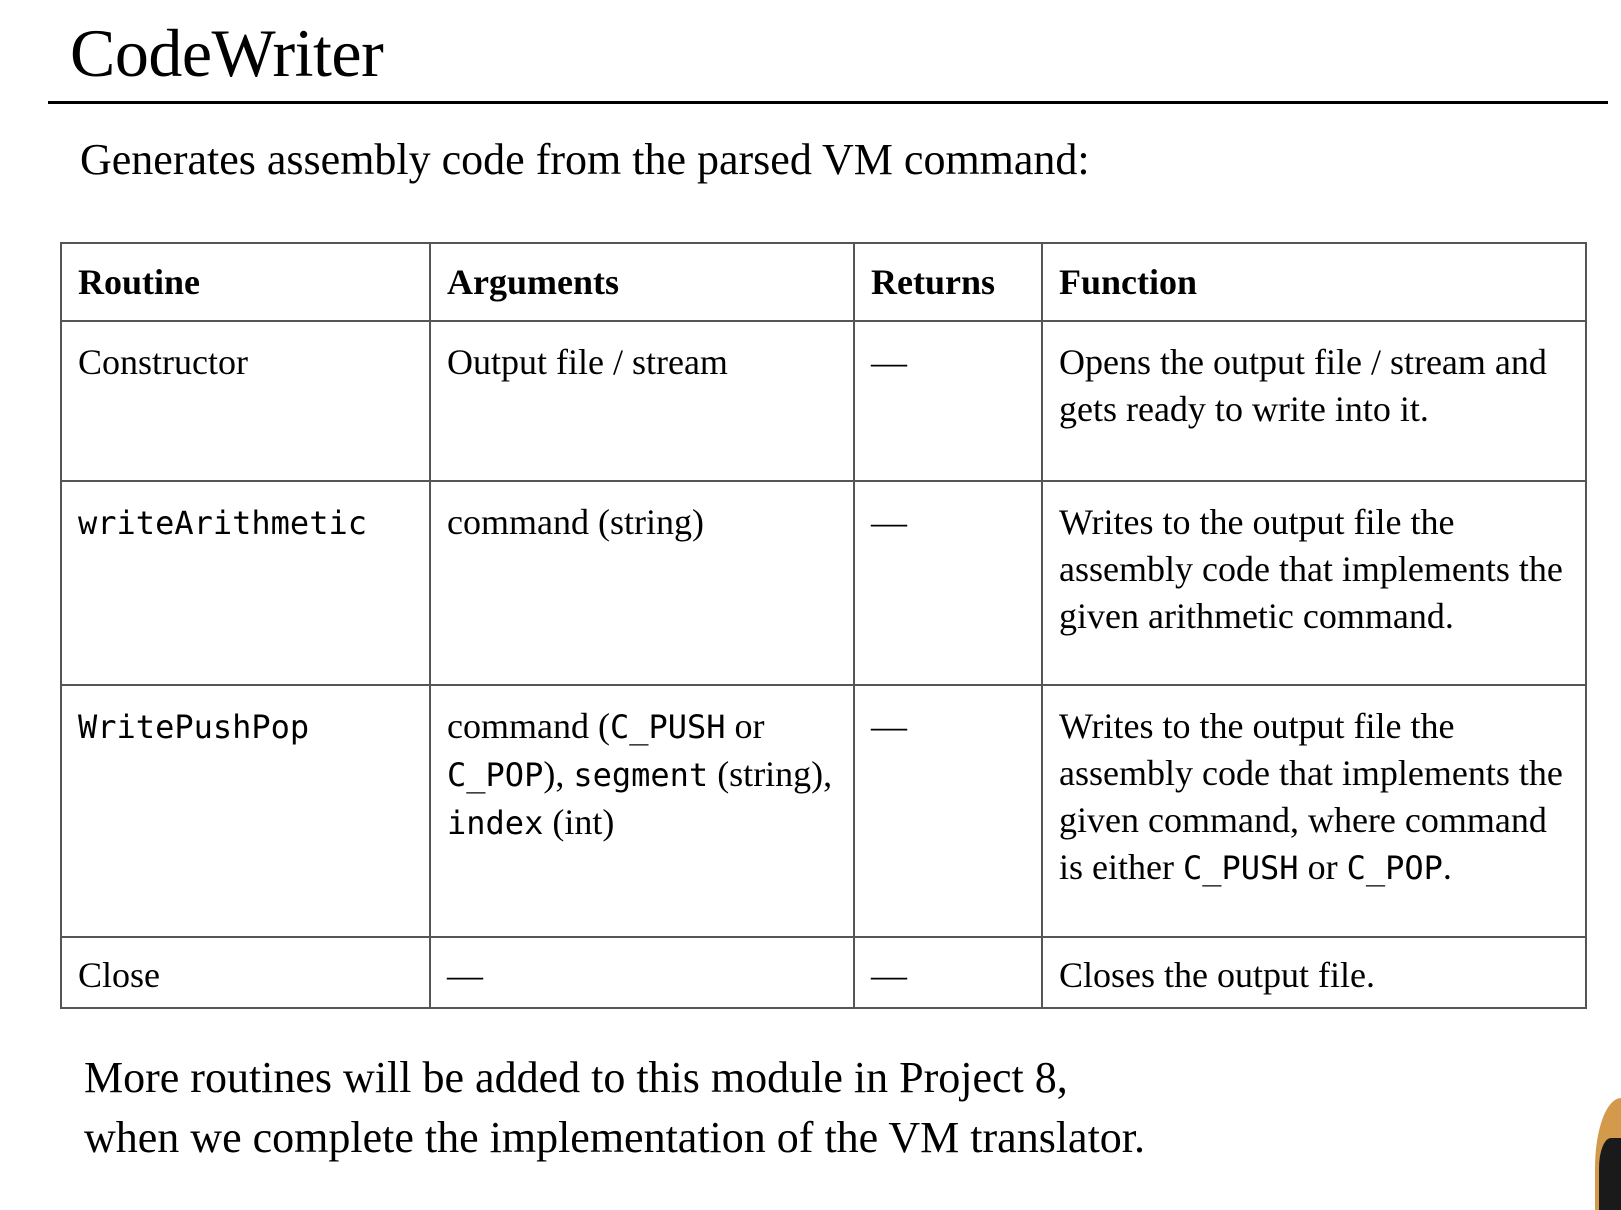 The image size is (1621, 1210). What do you see at coordinates (667, 727) in the screenshot?
I see `arg-code-push: C_PUSH` at bounding box center [667, 727].